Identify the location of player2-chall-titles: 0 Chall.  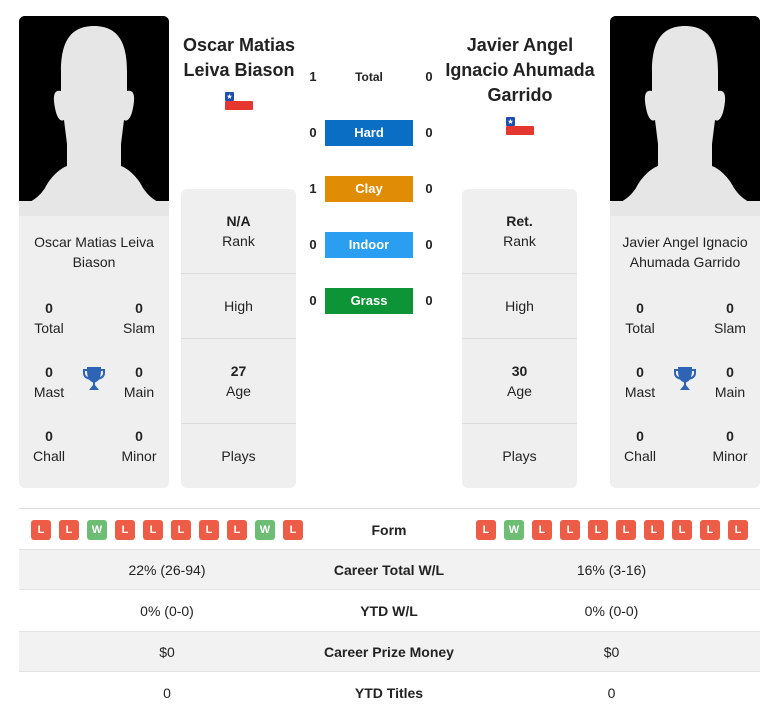
(640, 446).